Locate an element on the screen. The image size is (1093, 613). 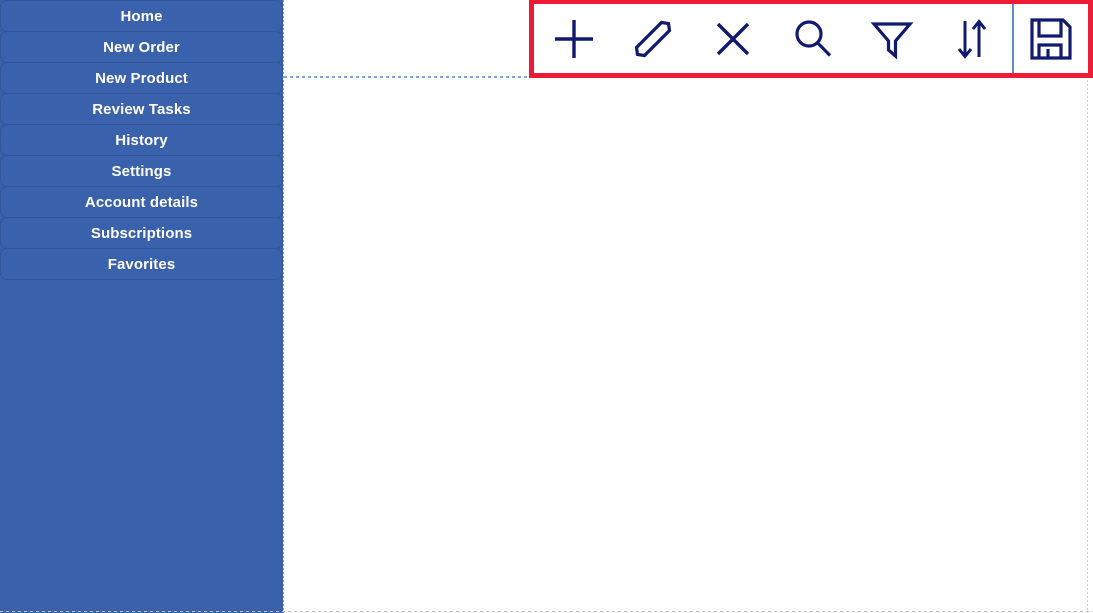
sidebar-item-history: History is located at coordinates (141, 140).